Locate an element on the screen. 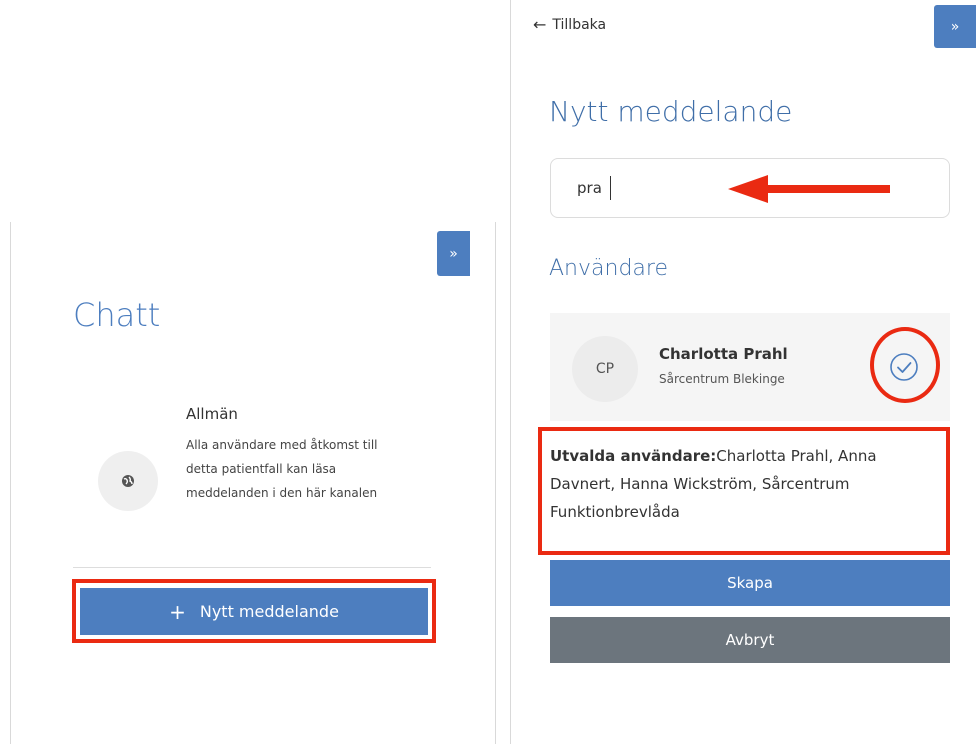  expand-panel-button-right: » is located at coordinates (955, 26).